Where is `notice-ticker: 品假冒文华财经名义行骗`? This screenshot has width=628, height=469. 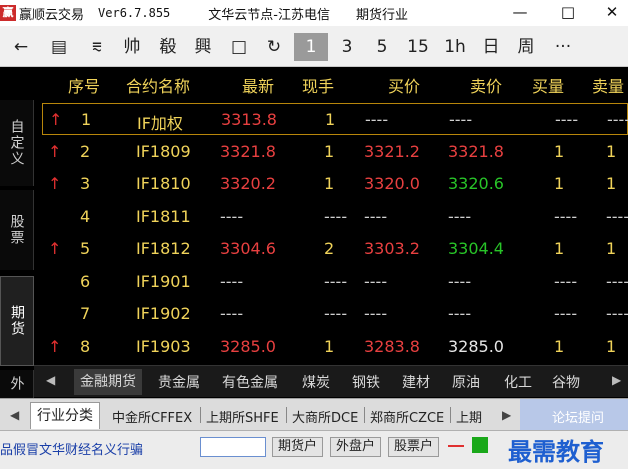
notice-ticker: 品假冒文华财经名义行骗 is located at coordinates (71, 448).